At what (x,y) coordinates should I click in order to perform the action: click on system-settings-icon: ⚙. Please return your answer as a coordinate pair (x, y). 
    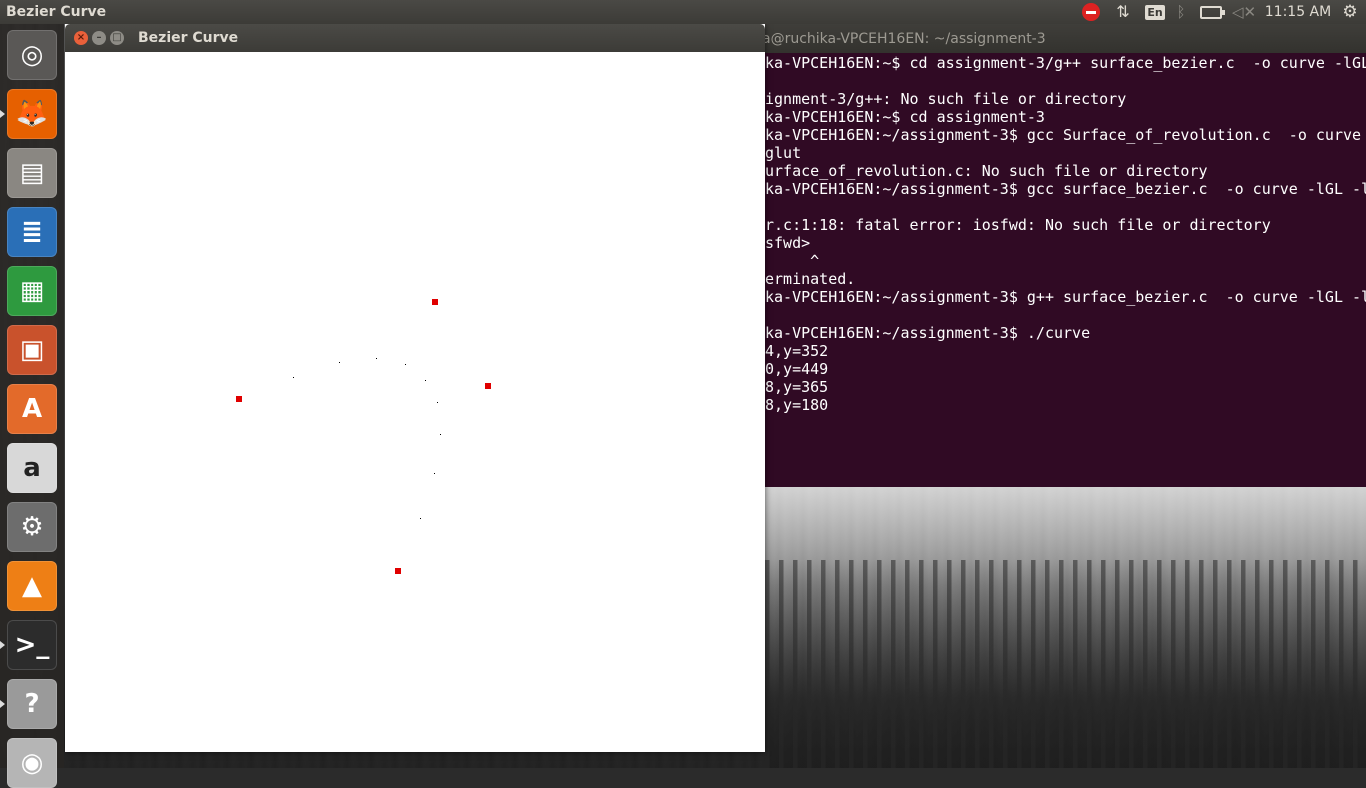
    Looking at the image, I should click on (32, 527).